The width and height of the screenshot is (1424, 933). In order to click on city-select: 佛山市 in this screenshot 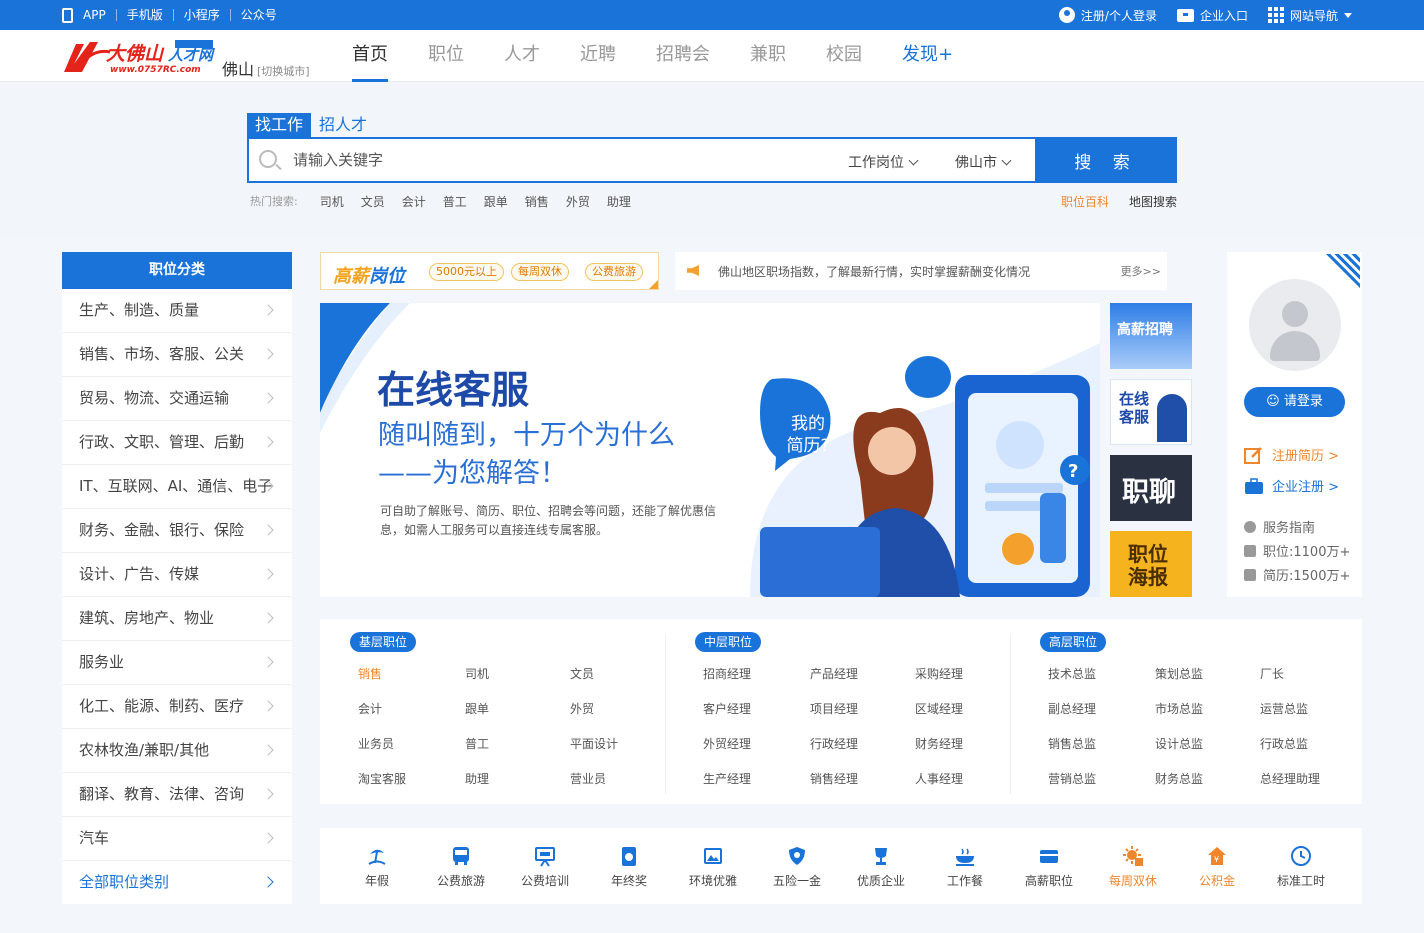, I will do `click(983, 162)`.